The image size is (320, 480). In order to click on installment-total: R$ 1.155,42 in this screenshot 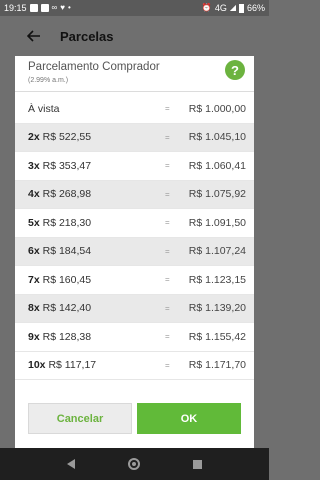, I will do `click(217, 336)`.